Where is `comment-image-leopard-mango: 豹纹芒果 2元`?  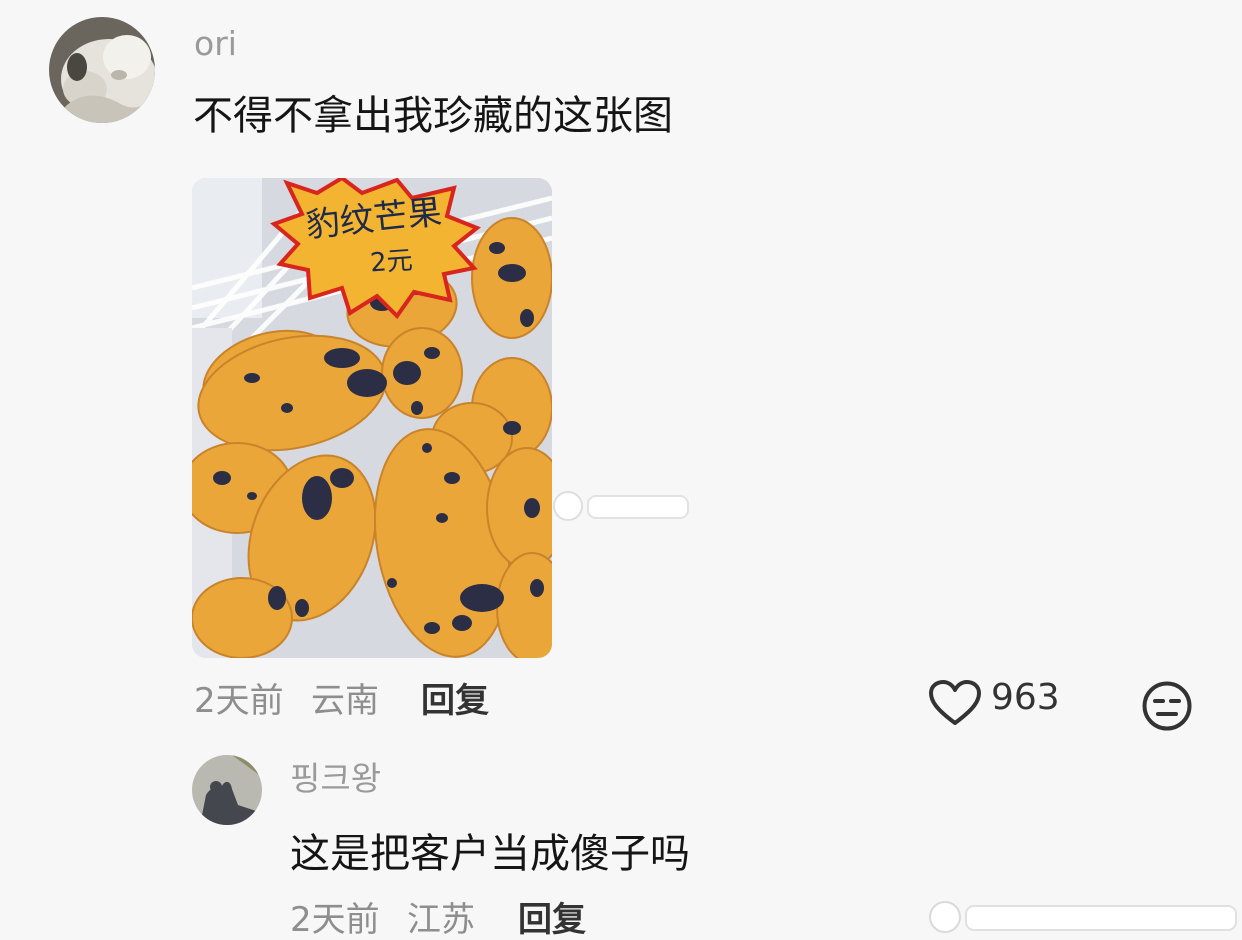
comment-image-leopard-mango: 豹纹芒果 2元 is located at coordinates (372, 418).